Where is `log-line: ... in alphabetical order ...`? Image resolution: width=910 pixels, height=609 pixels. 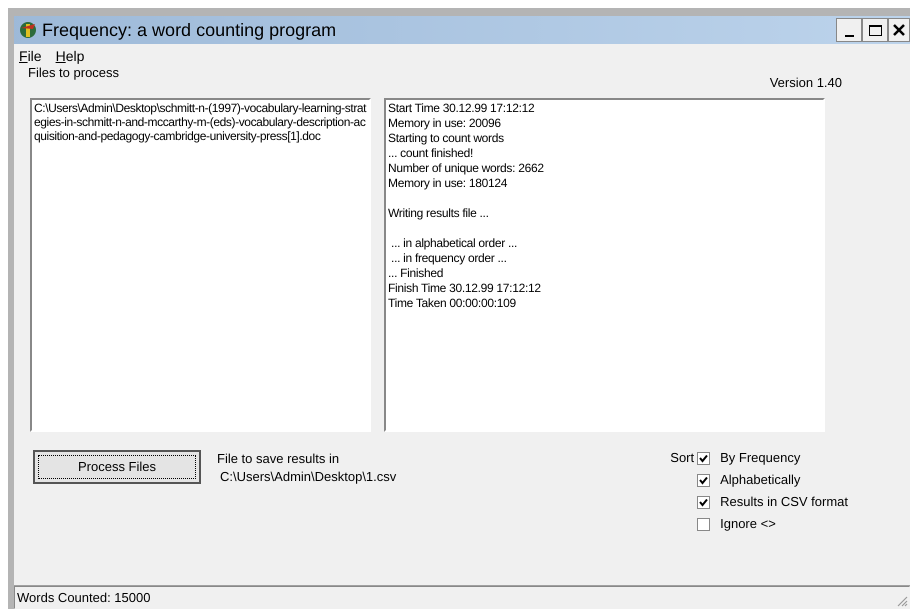 log-line: ... in alphabetical order ... is located at coordinates (454, 243).